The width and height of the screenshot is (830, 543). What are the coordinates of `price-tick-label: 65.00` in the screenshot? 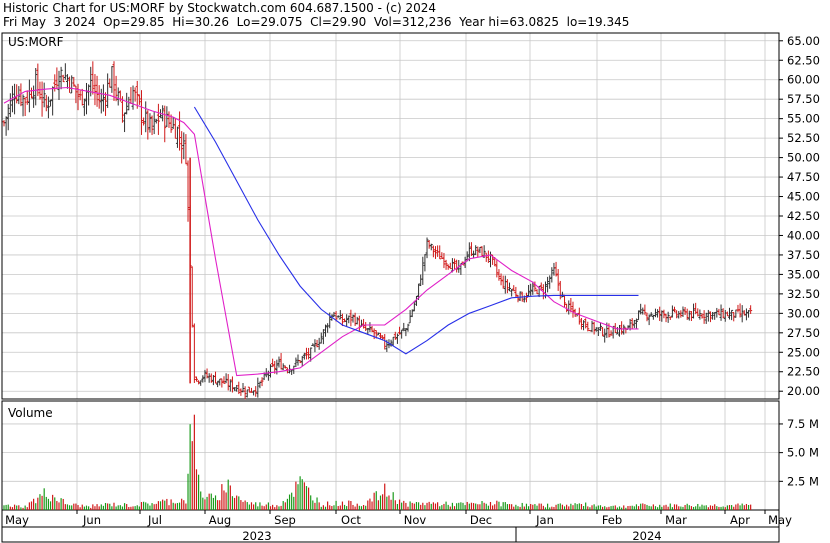 It's located at (803, 41).